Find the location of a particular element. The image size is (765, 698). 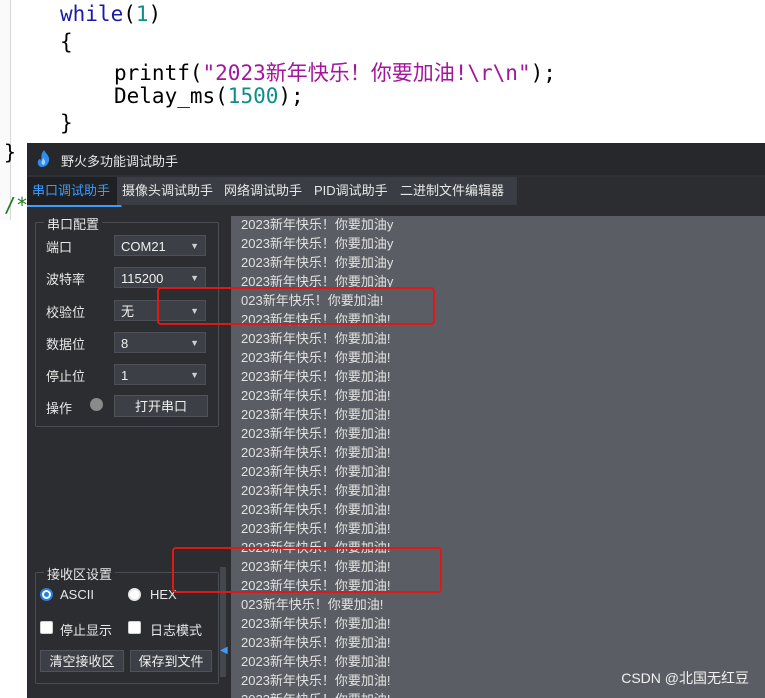

title-bar: 野火多功能调试助手 is located at coordinates (396, 159).